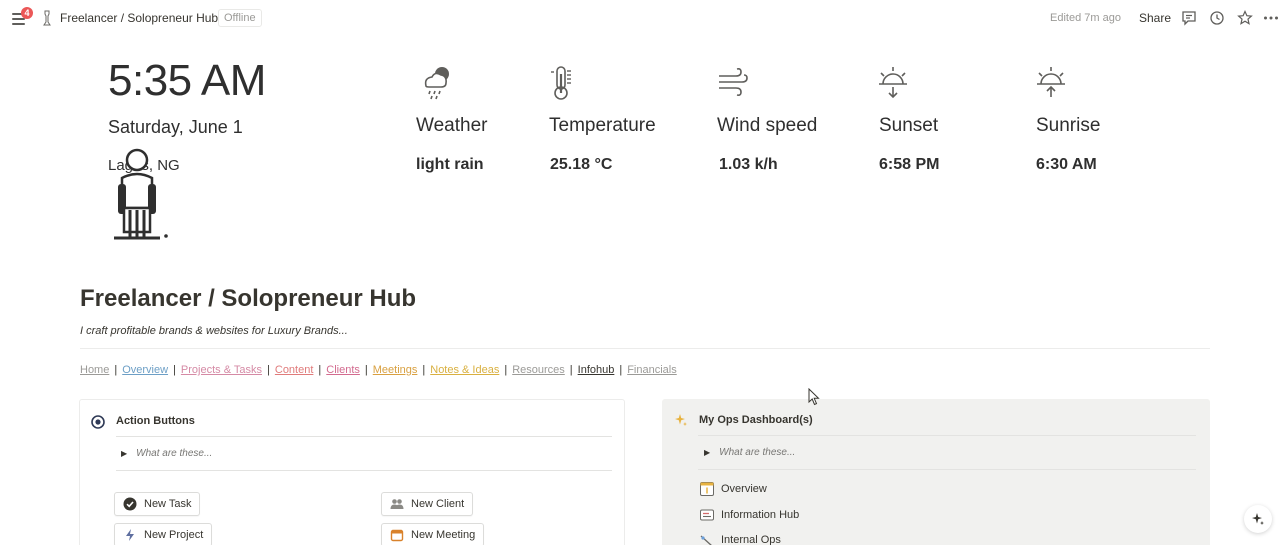 Image resolution: width=1280 pixels, height=545 pixels. Describe the element at coordinates (395, 370) in the screenshot. I see `nav-link-meetings: Meetings` at that location.